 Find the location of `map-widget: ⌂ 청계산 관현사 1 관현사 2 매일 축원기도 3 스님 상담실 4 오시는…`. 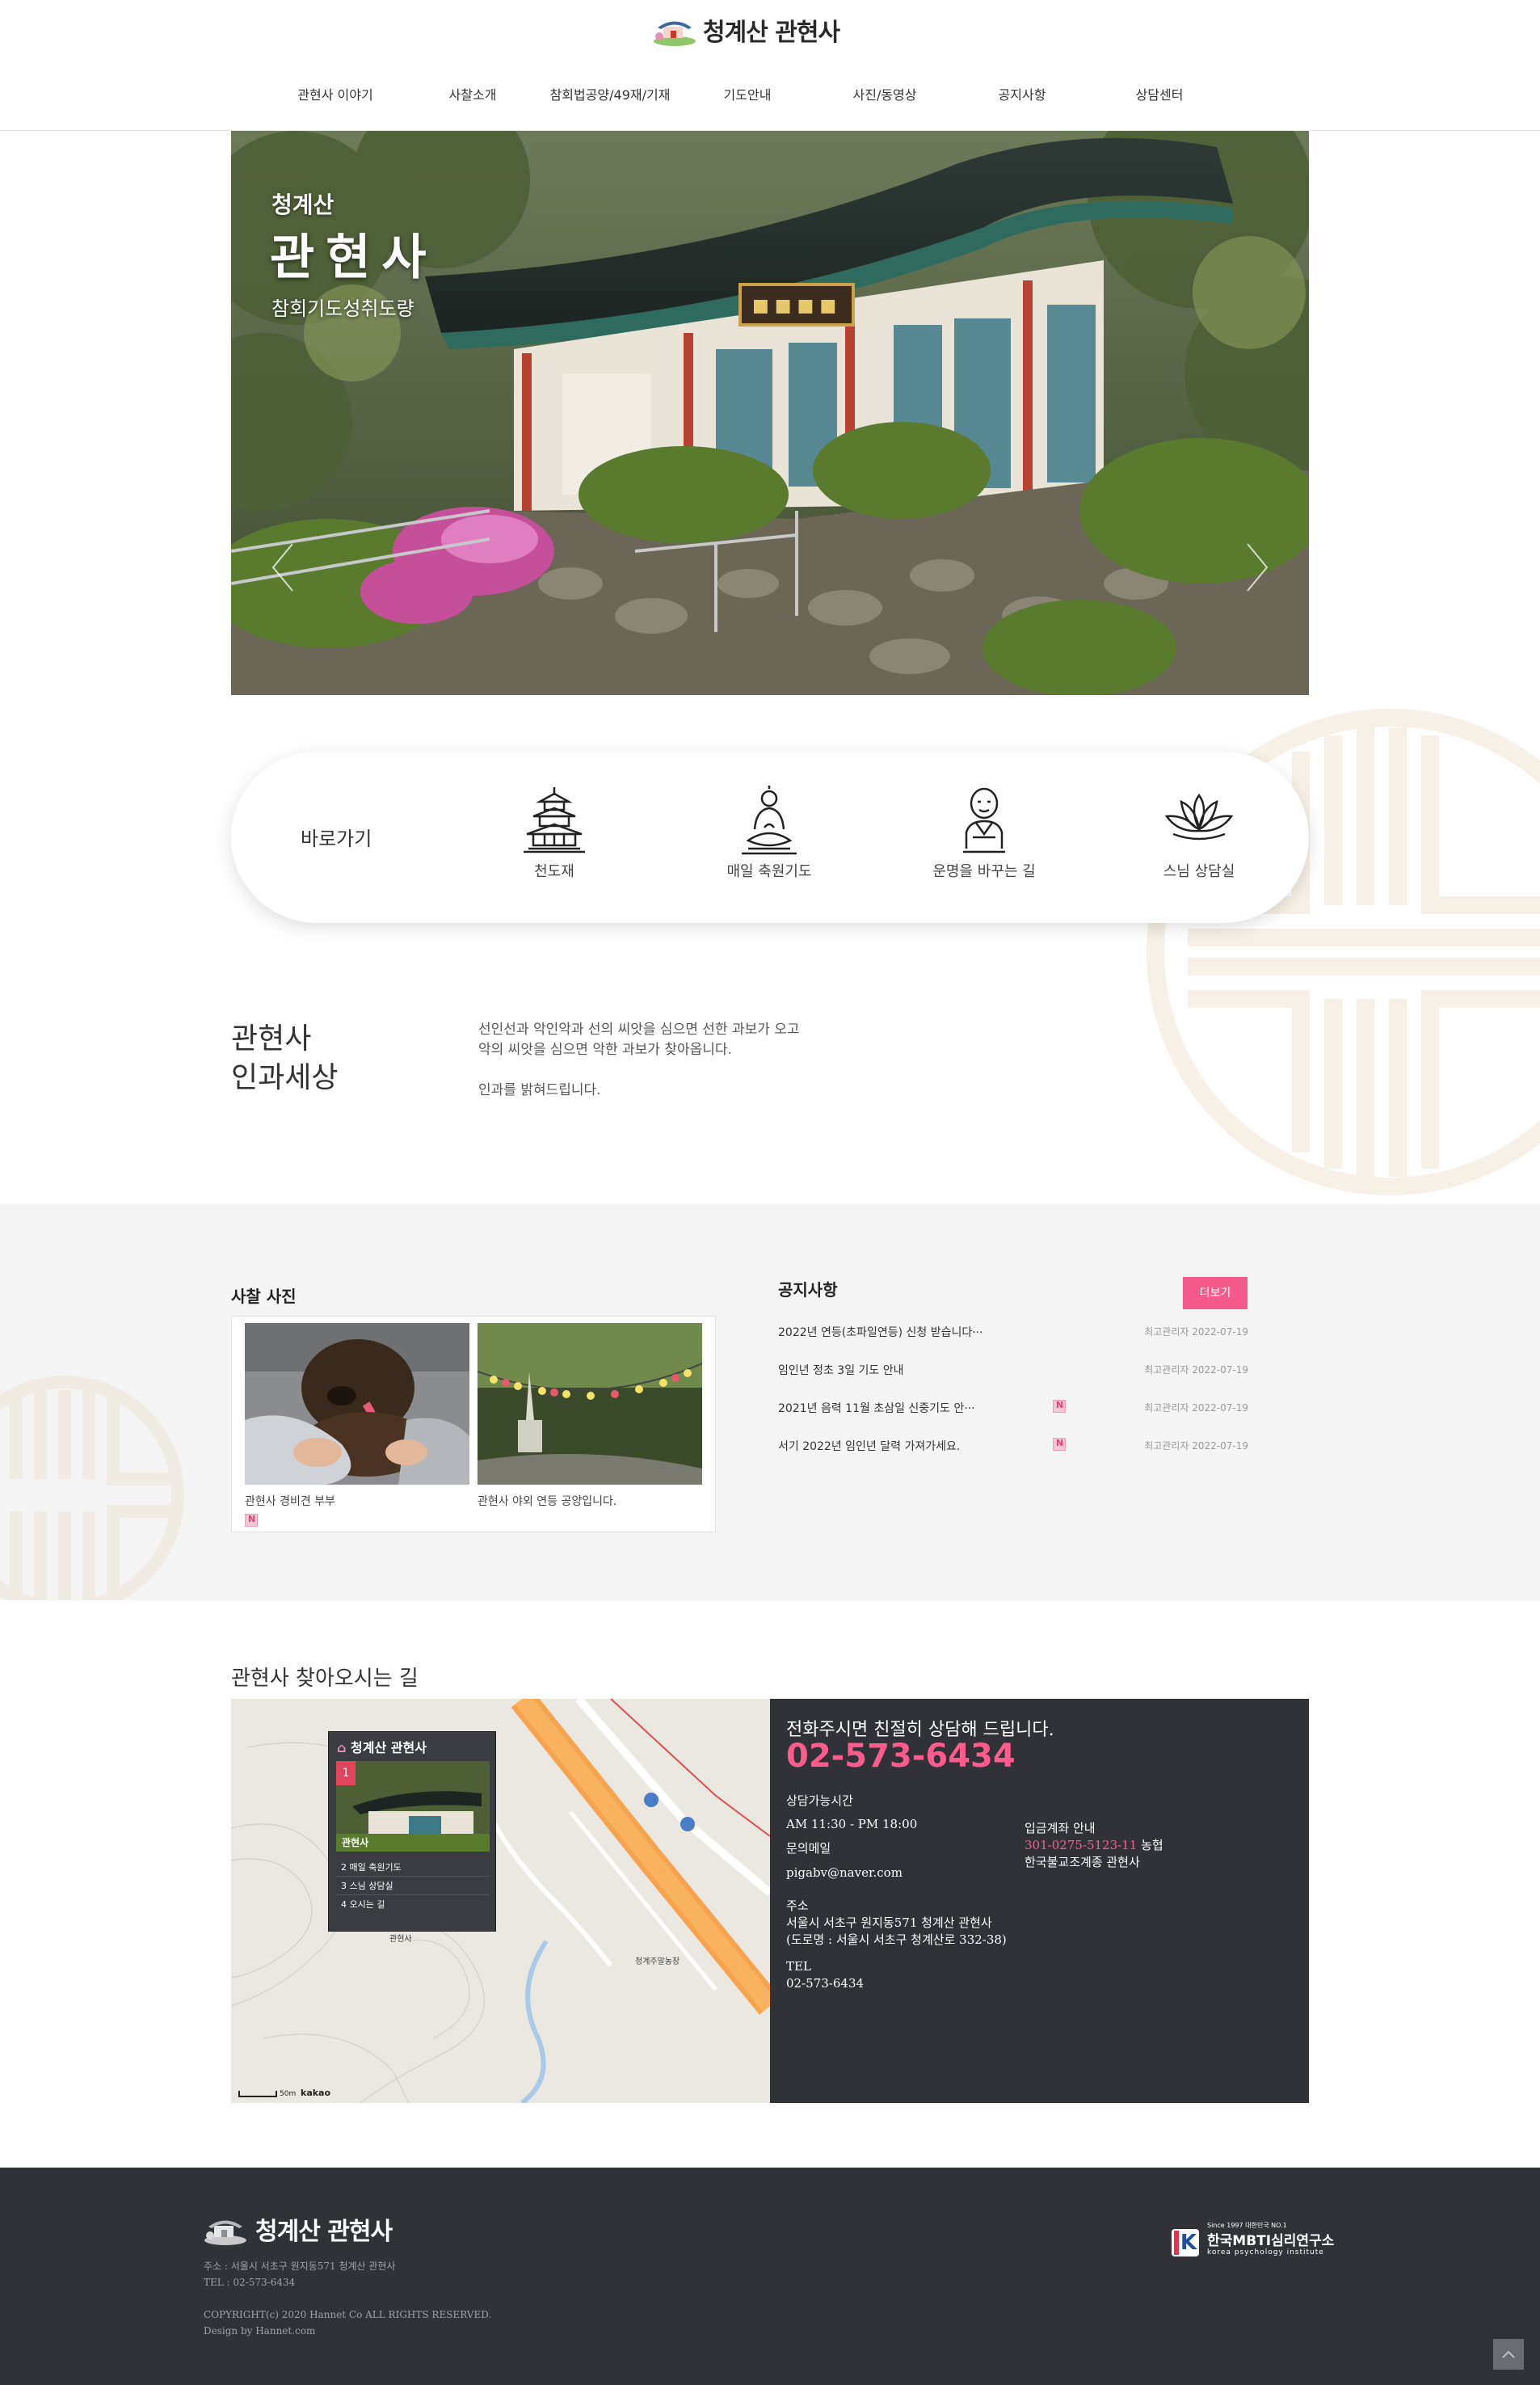

map-widget: ⌂ 청계산 관현사 1 관현사 2 매일 축원기도 3 스님 상담실 4 오시는… is located at coordinates (500, 1901).